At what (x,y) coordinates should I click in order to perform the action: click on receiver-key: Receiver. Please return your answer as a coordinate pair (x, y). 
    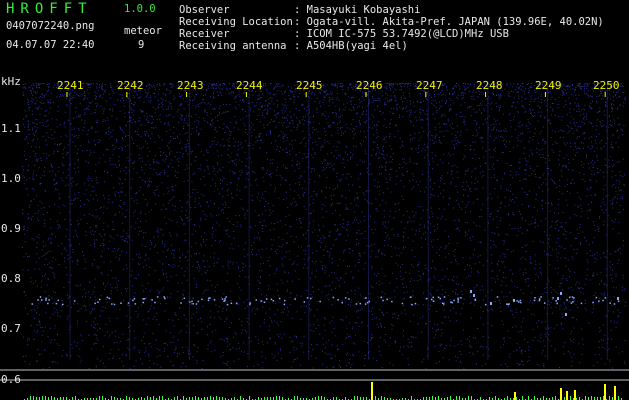
    Looking at the image, I should click on (204, 34).